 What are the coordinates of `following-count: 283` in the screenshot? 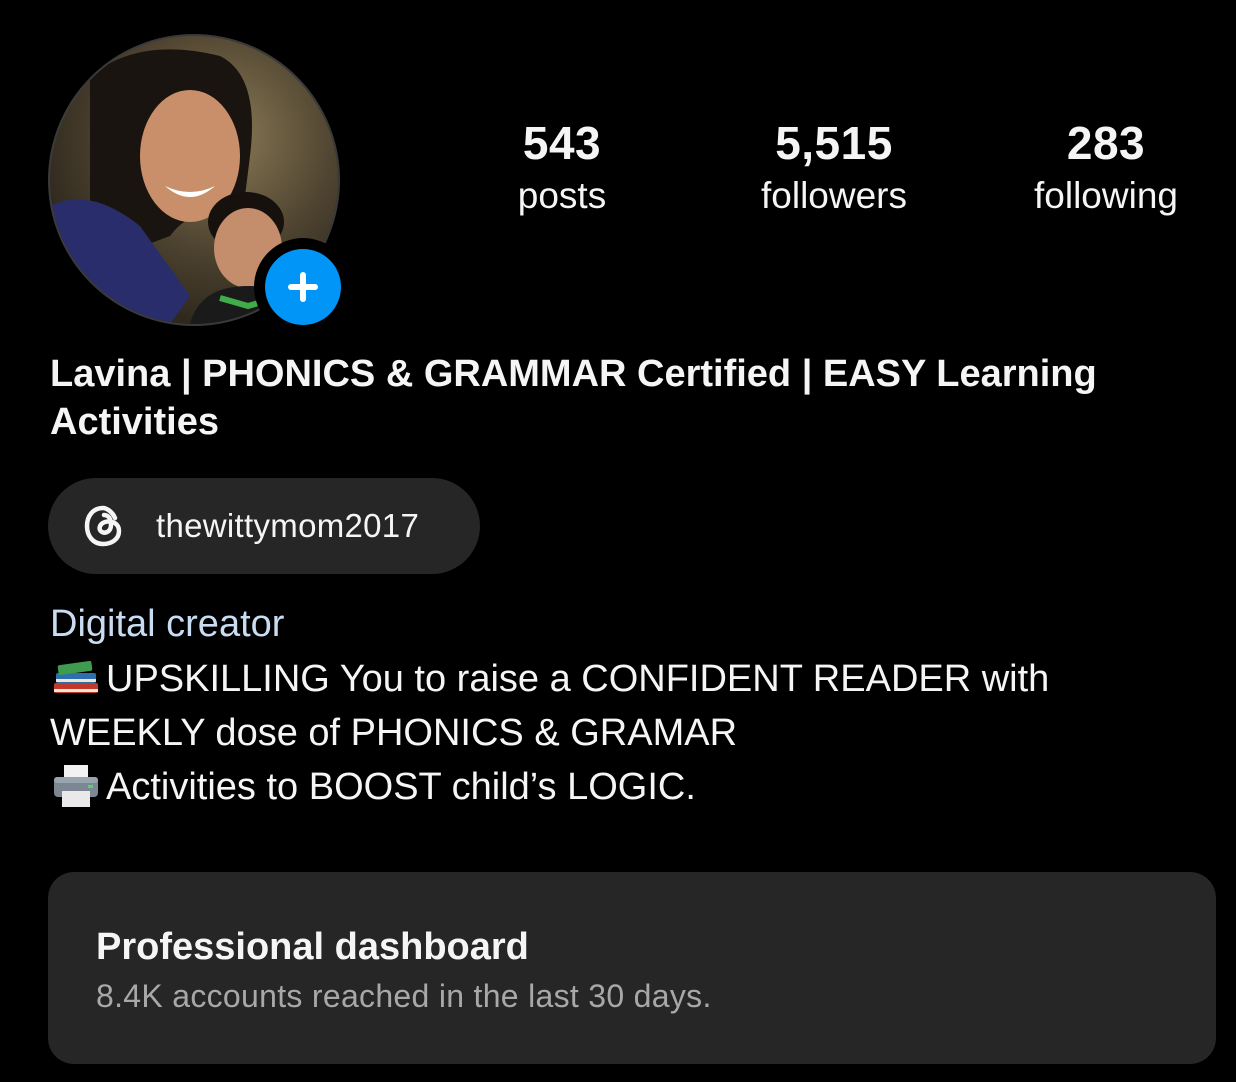 It's located at (1106, 143).